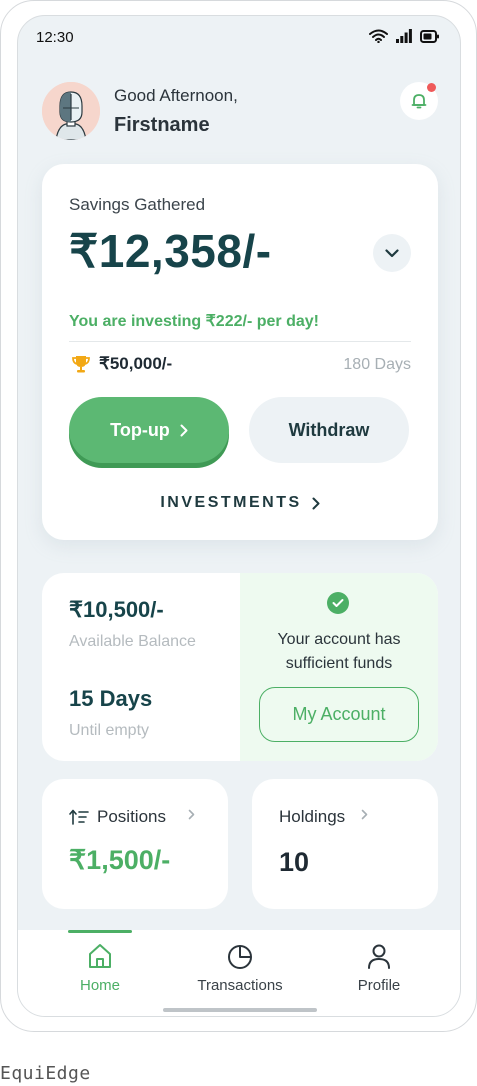  I want to click on savings-amount: ₹12,358/-, so click(170, 251).